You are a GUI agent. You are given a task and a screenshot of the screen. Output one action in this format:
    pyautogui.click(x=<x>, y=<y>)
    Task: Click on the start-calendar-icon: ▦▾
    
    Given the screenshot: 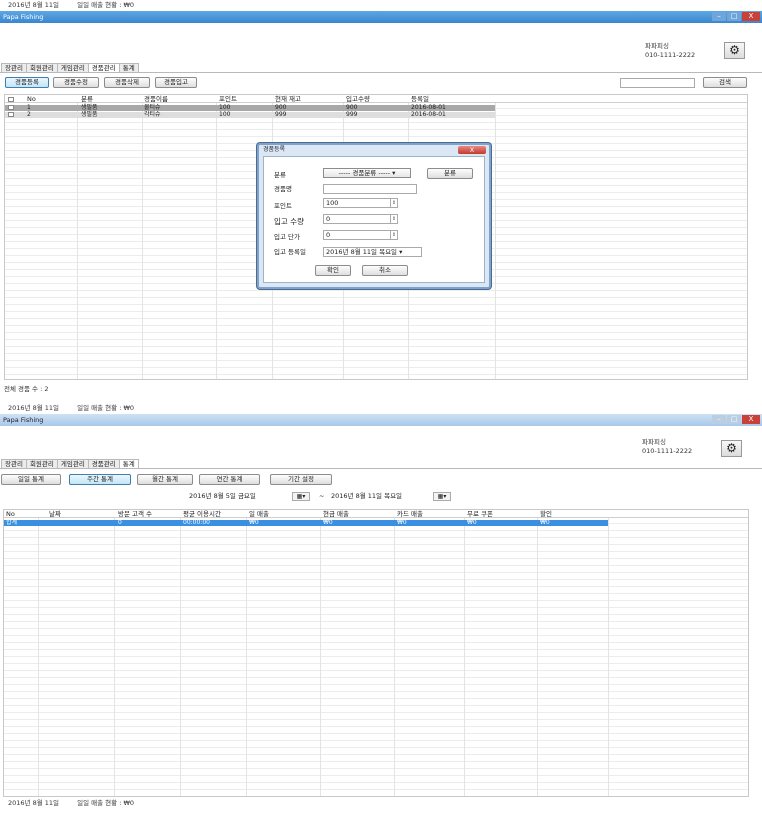 What is the action you would take?
    pyautogui.click(x=301, y=496)
    